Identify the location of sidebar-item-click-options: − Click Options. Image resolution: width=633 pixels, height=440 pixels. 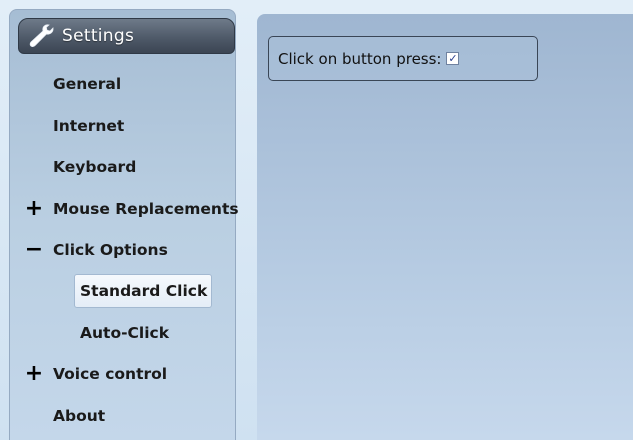
(95, 250).